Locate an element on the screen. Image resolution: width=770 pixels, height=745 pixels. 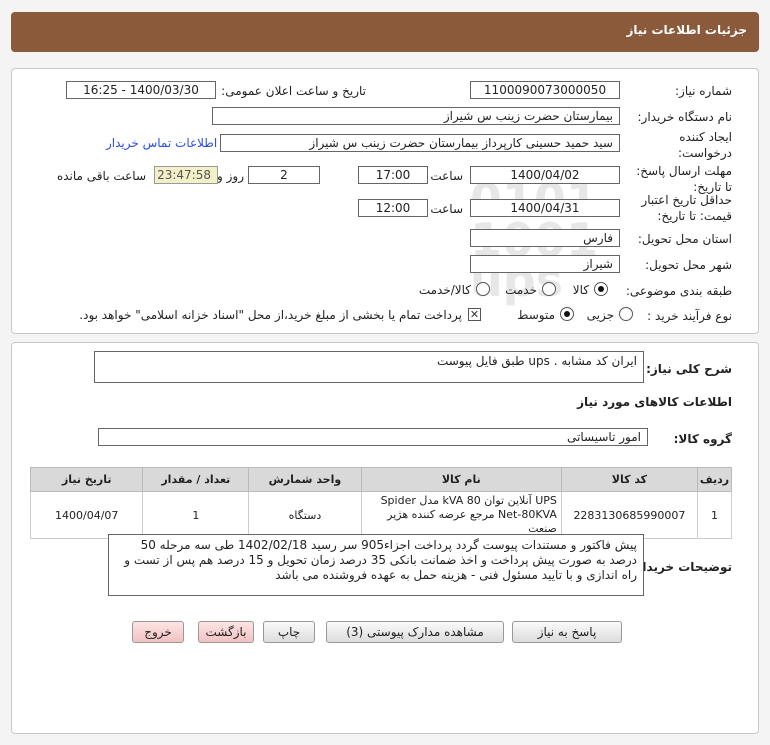
cell-row: 1 is located at coordinates (714, 515).